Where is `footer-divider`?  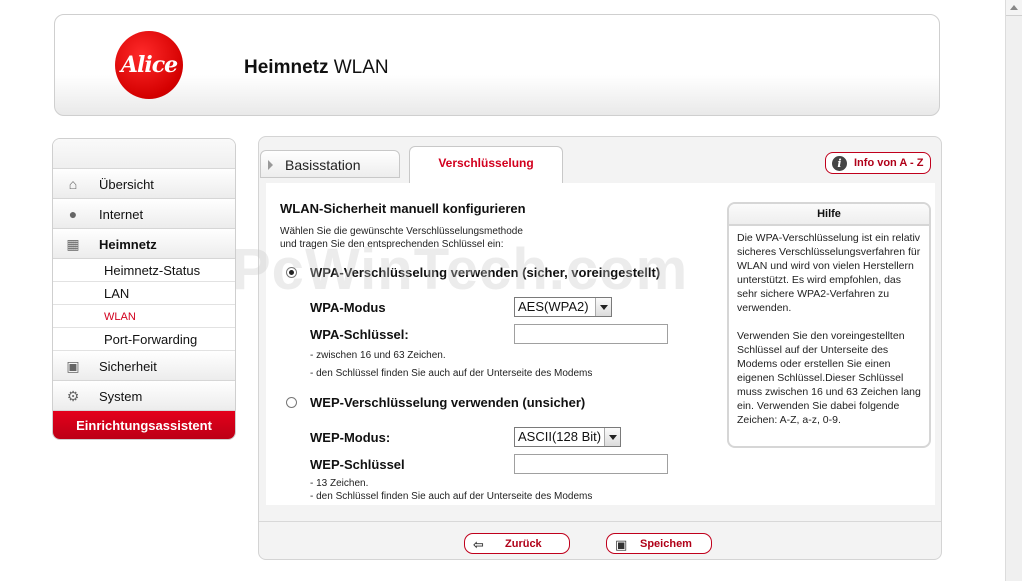 footer-divider is located at coordinates (600, 521).